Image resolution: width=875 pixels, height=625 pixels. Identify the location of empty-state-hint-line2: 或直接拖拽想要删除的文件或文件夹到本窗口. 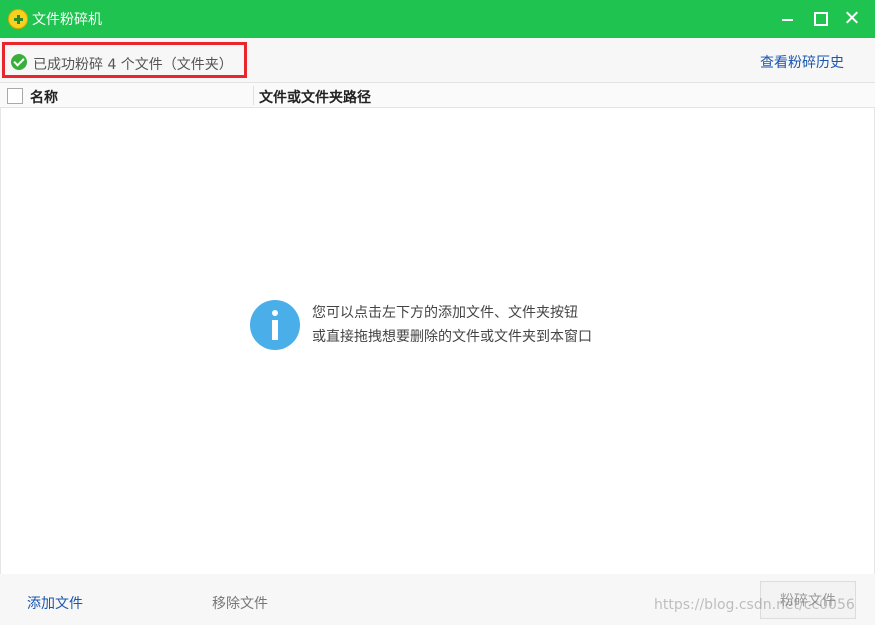
(452, 337).